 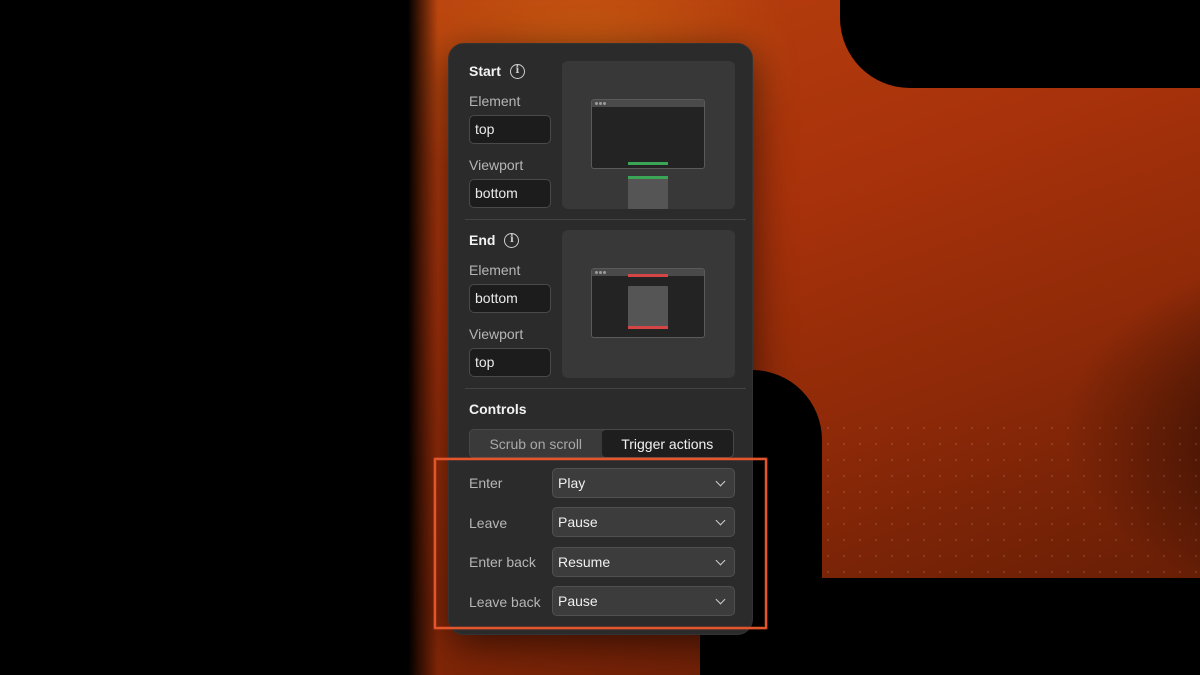 I want to click on end-section: End i Element bottom Viewport top, so click(x=600, y=304).